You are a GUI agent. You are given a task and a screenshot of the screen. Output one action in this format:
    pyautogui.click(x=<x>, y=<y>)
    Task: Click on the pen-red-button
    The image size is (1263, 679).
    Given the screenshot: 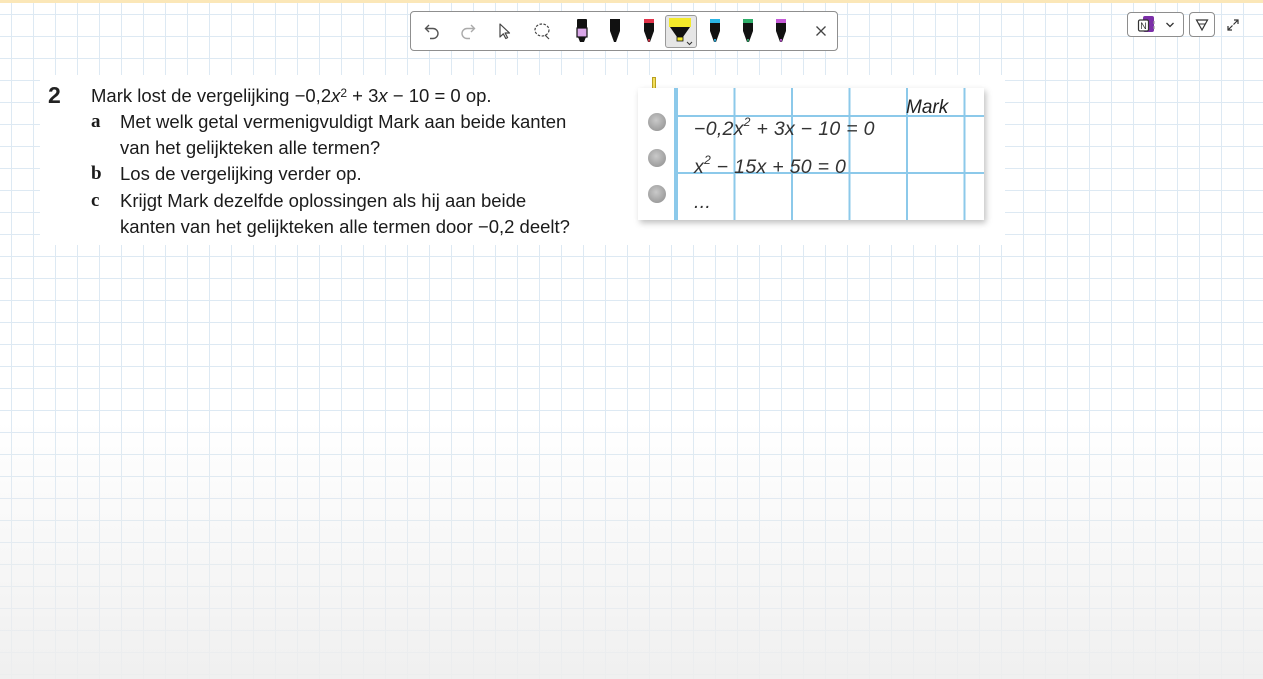 What is the action you would take?
    pyautogui.click(x=649, y=31)
    